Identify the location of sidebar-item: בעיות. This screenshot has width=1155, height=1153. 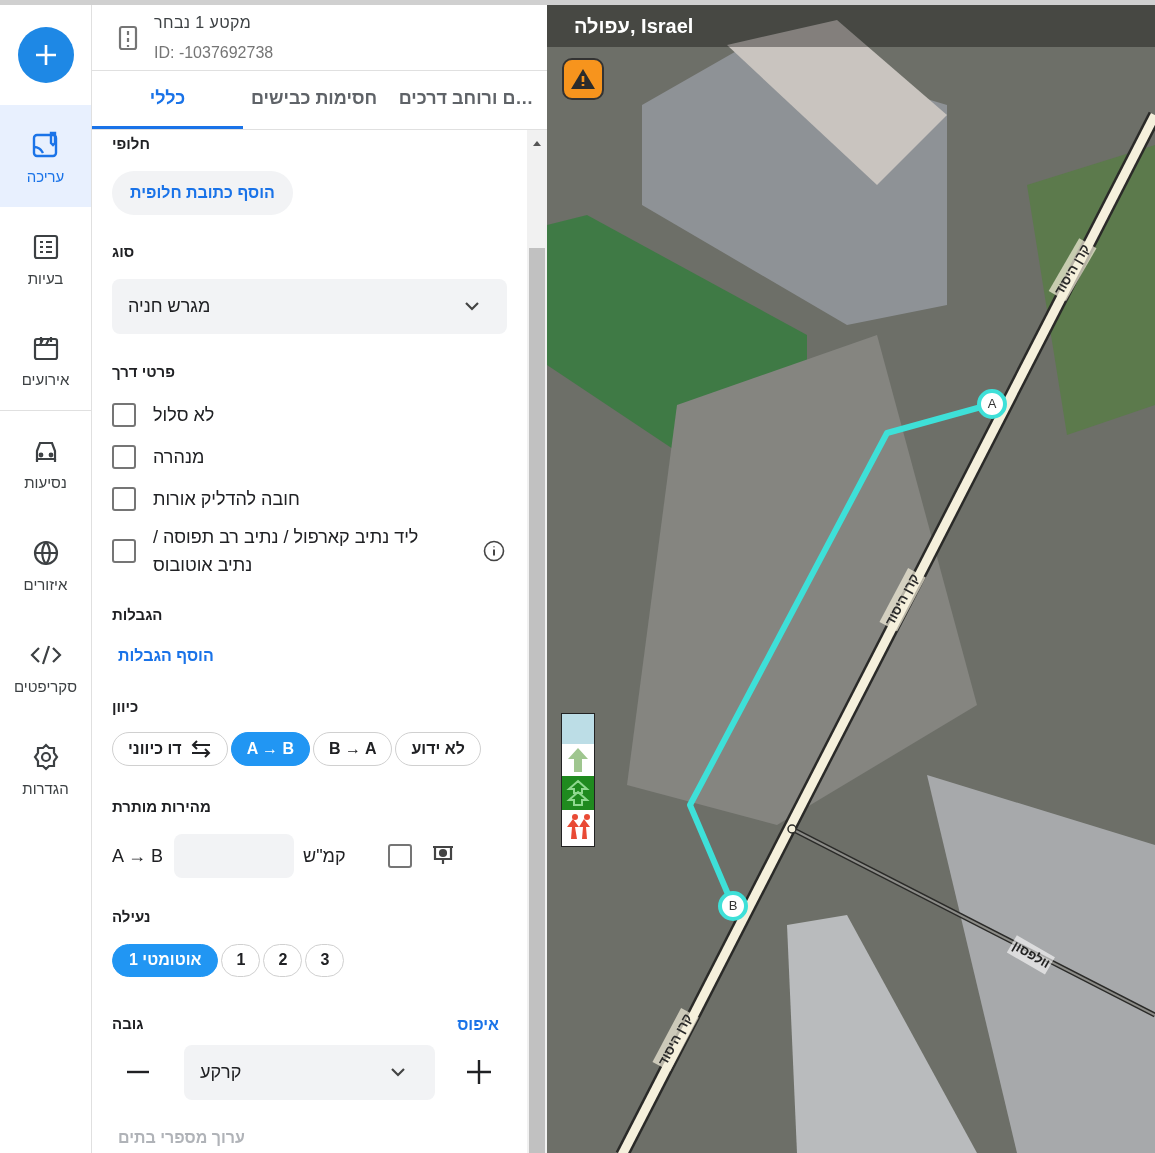
(45, 258).